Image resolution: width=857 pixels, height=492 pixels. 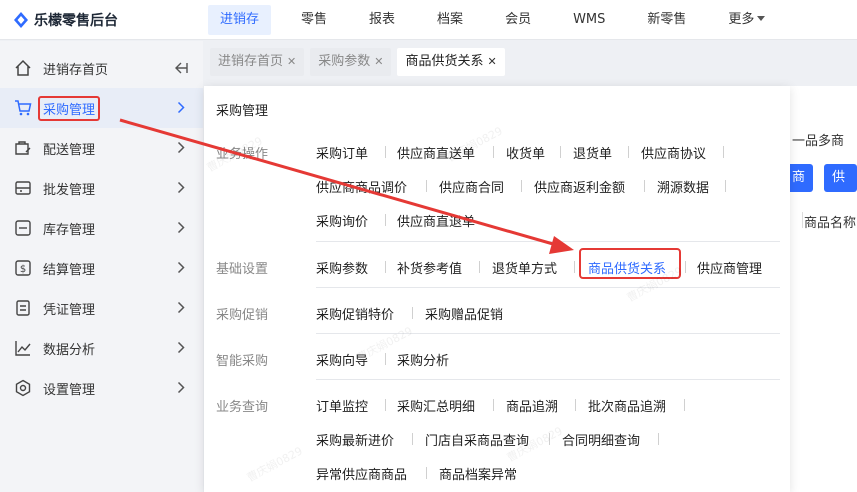 I want to click on nav-wms: WMS, so click(x=589, y=20).